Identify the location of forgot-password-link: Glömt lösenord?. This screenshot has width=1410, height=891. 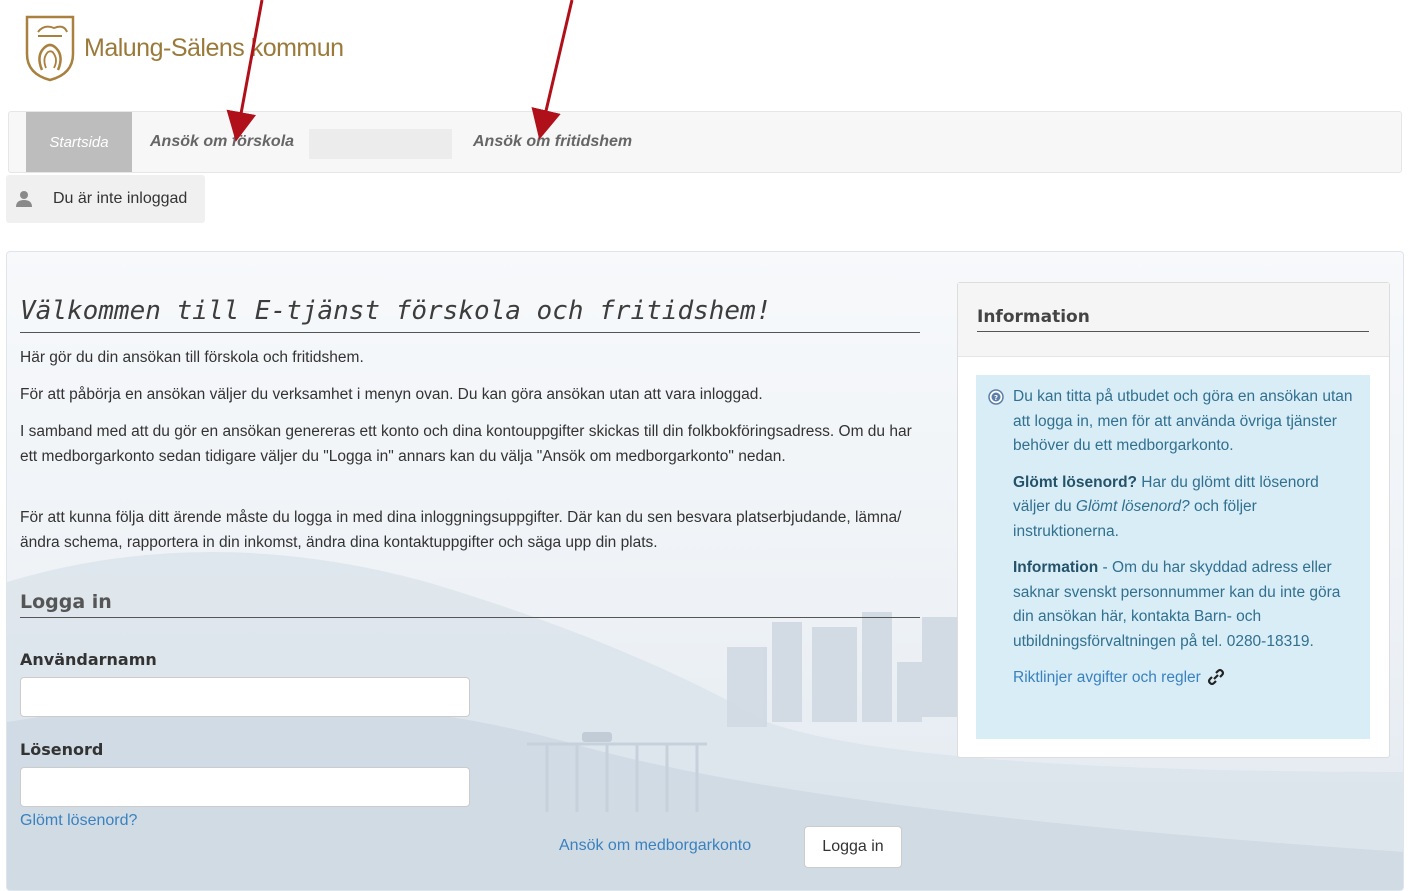
(78, 821).